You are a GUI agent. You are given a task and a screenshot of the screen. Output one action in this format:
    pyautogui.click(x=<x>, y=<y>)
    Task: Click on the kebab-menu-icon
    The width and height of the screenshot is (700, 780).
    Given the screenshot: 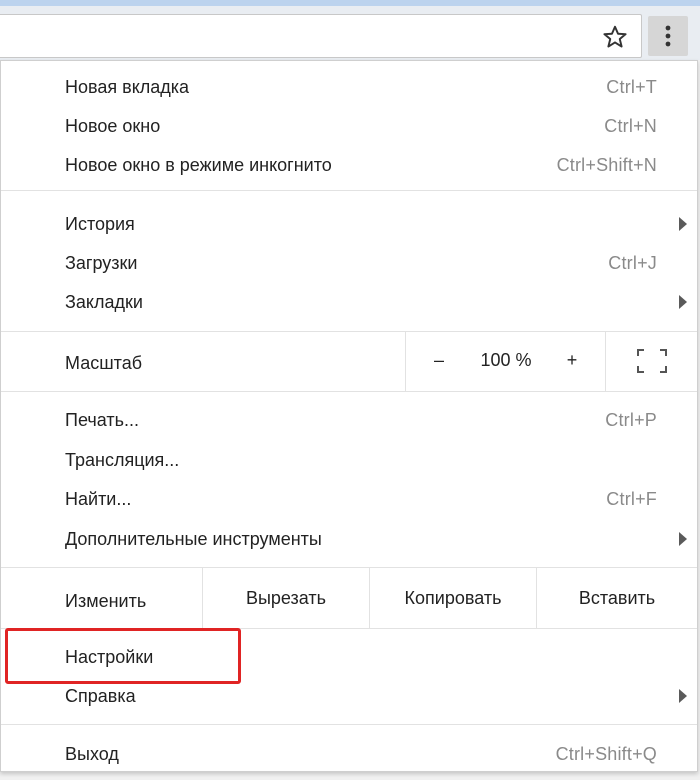 What is the action you would take?
    pyautogui.click(x=668, y=36)
    